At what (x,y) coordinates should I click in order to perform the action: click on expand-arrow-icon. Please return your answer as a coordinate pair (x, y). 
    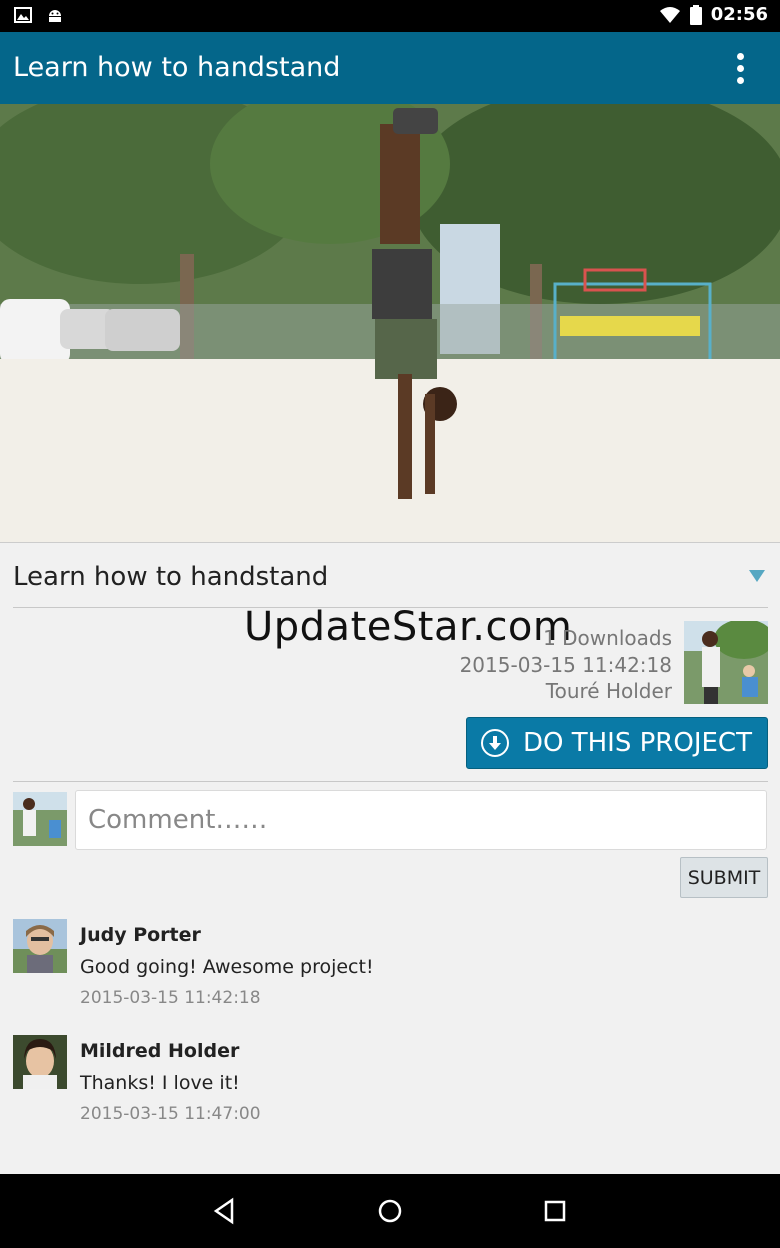
    Looking at the image, I should click on (757, 576).